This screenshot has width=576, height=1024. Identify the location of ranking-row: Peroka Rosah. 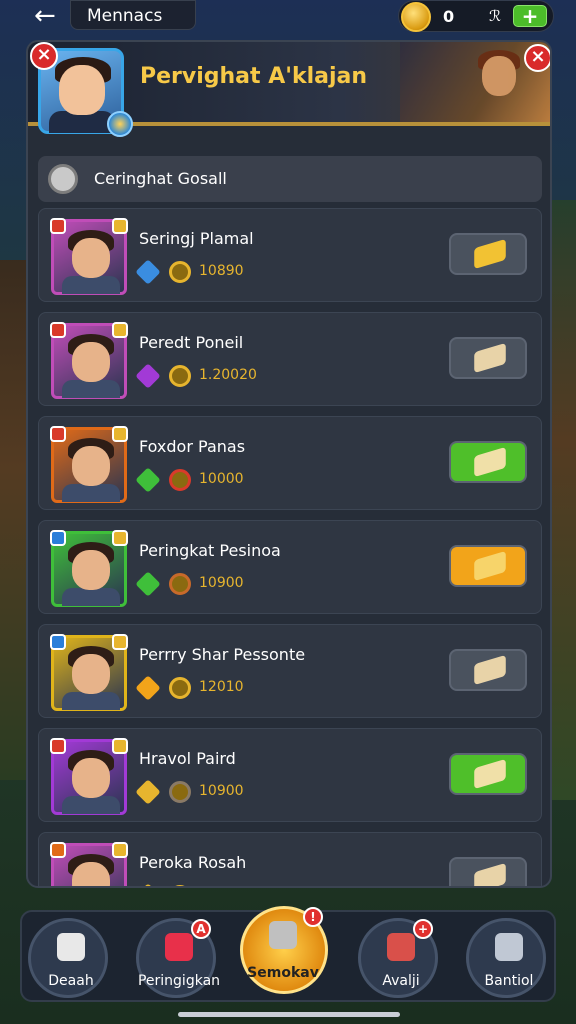
(290, 859).